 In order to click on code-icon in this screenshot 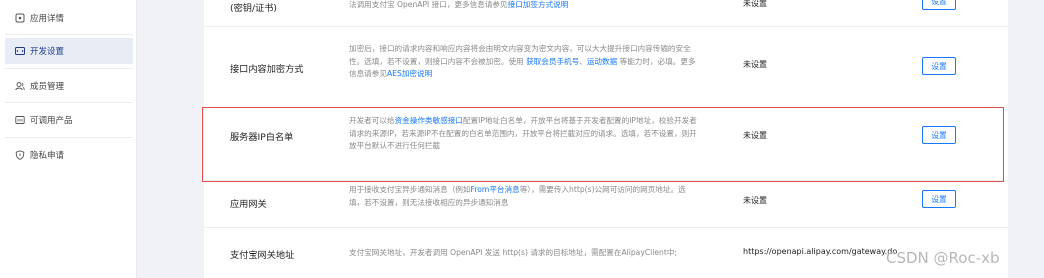, I will do `click(19, 51)`.